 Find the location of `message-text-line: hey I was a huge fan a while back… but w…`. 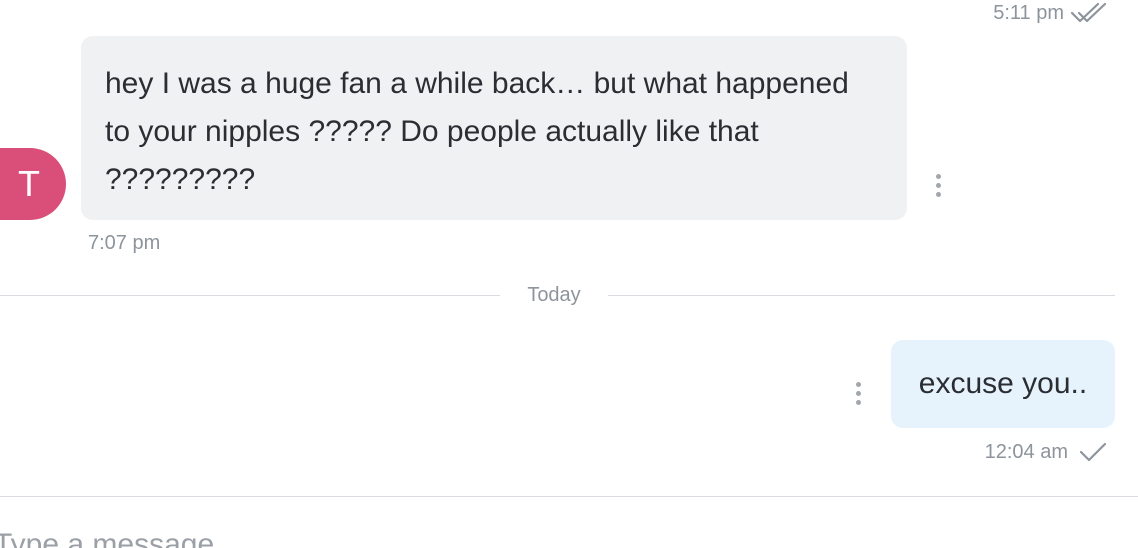

message-text-line: hey I was a huge fan a while back… but w… is located at coordinates (477, 83).